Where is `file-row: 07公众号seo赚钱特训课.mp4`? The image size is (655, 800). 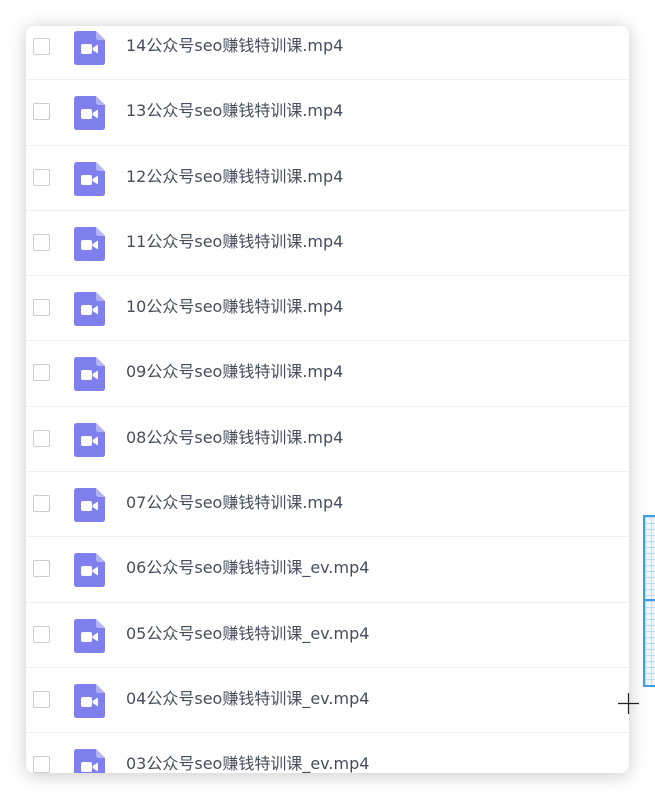
file-row: 07公众号seo赚钱特训课.mp4 is located at coordinates (327, 505).